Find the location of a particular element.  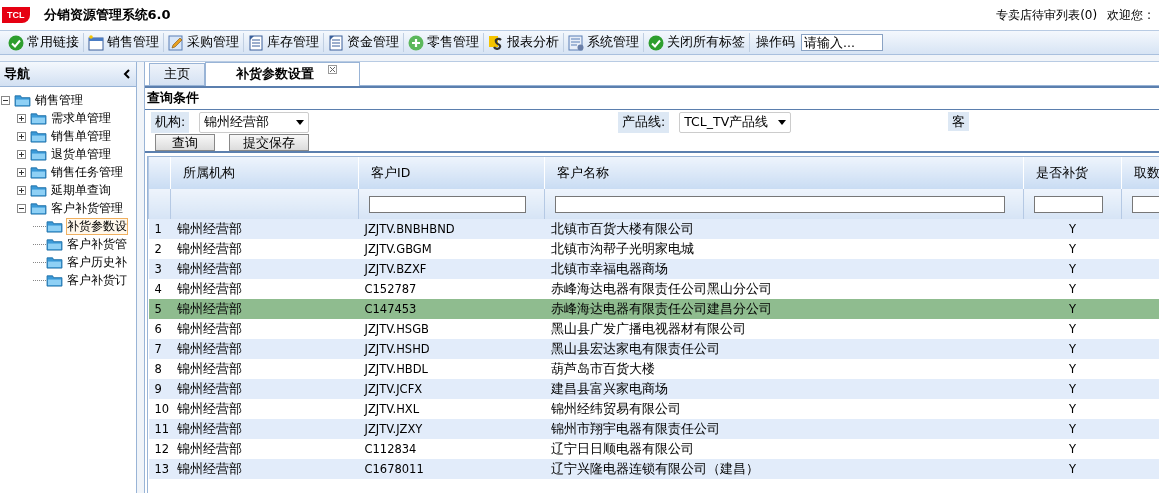

tree-item: 需求单管理 is located at coordinates (81, 118).